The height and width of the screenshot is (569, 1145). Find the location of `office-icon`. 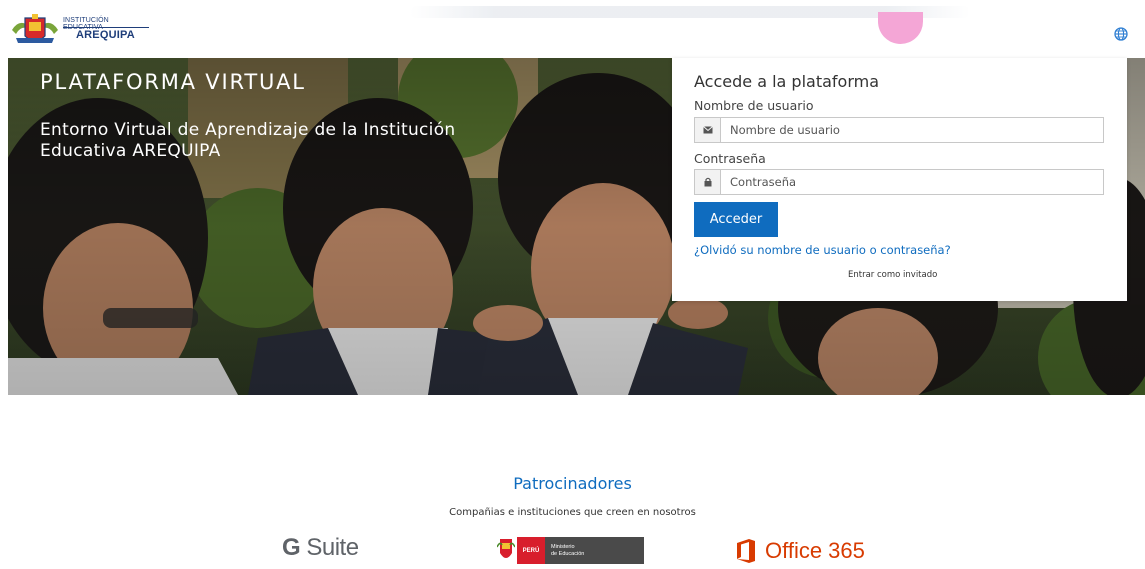

office-icon is located at coordinates (746, 551).